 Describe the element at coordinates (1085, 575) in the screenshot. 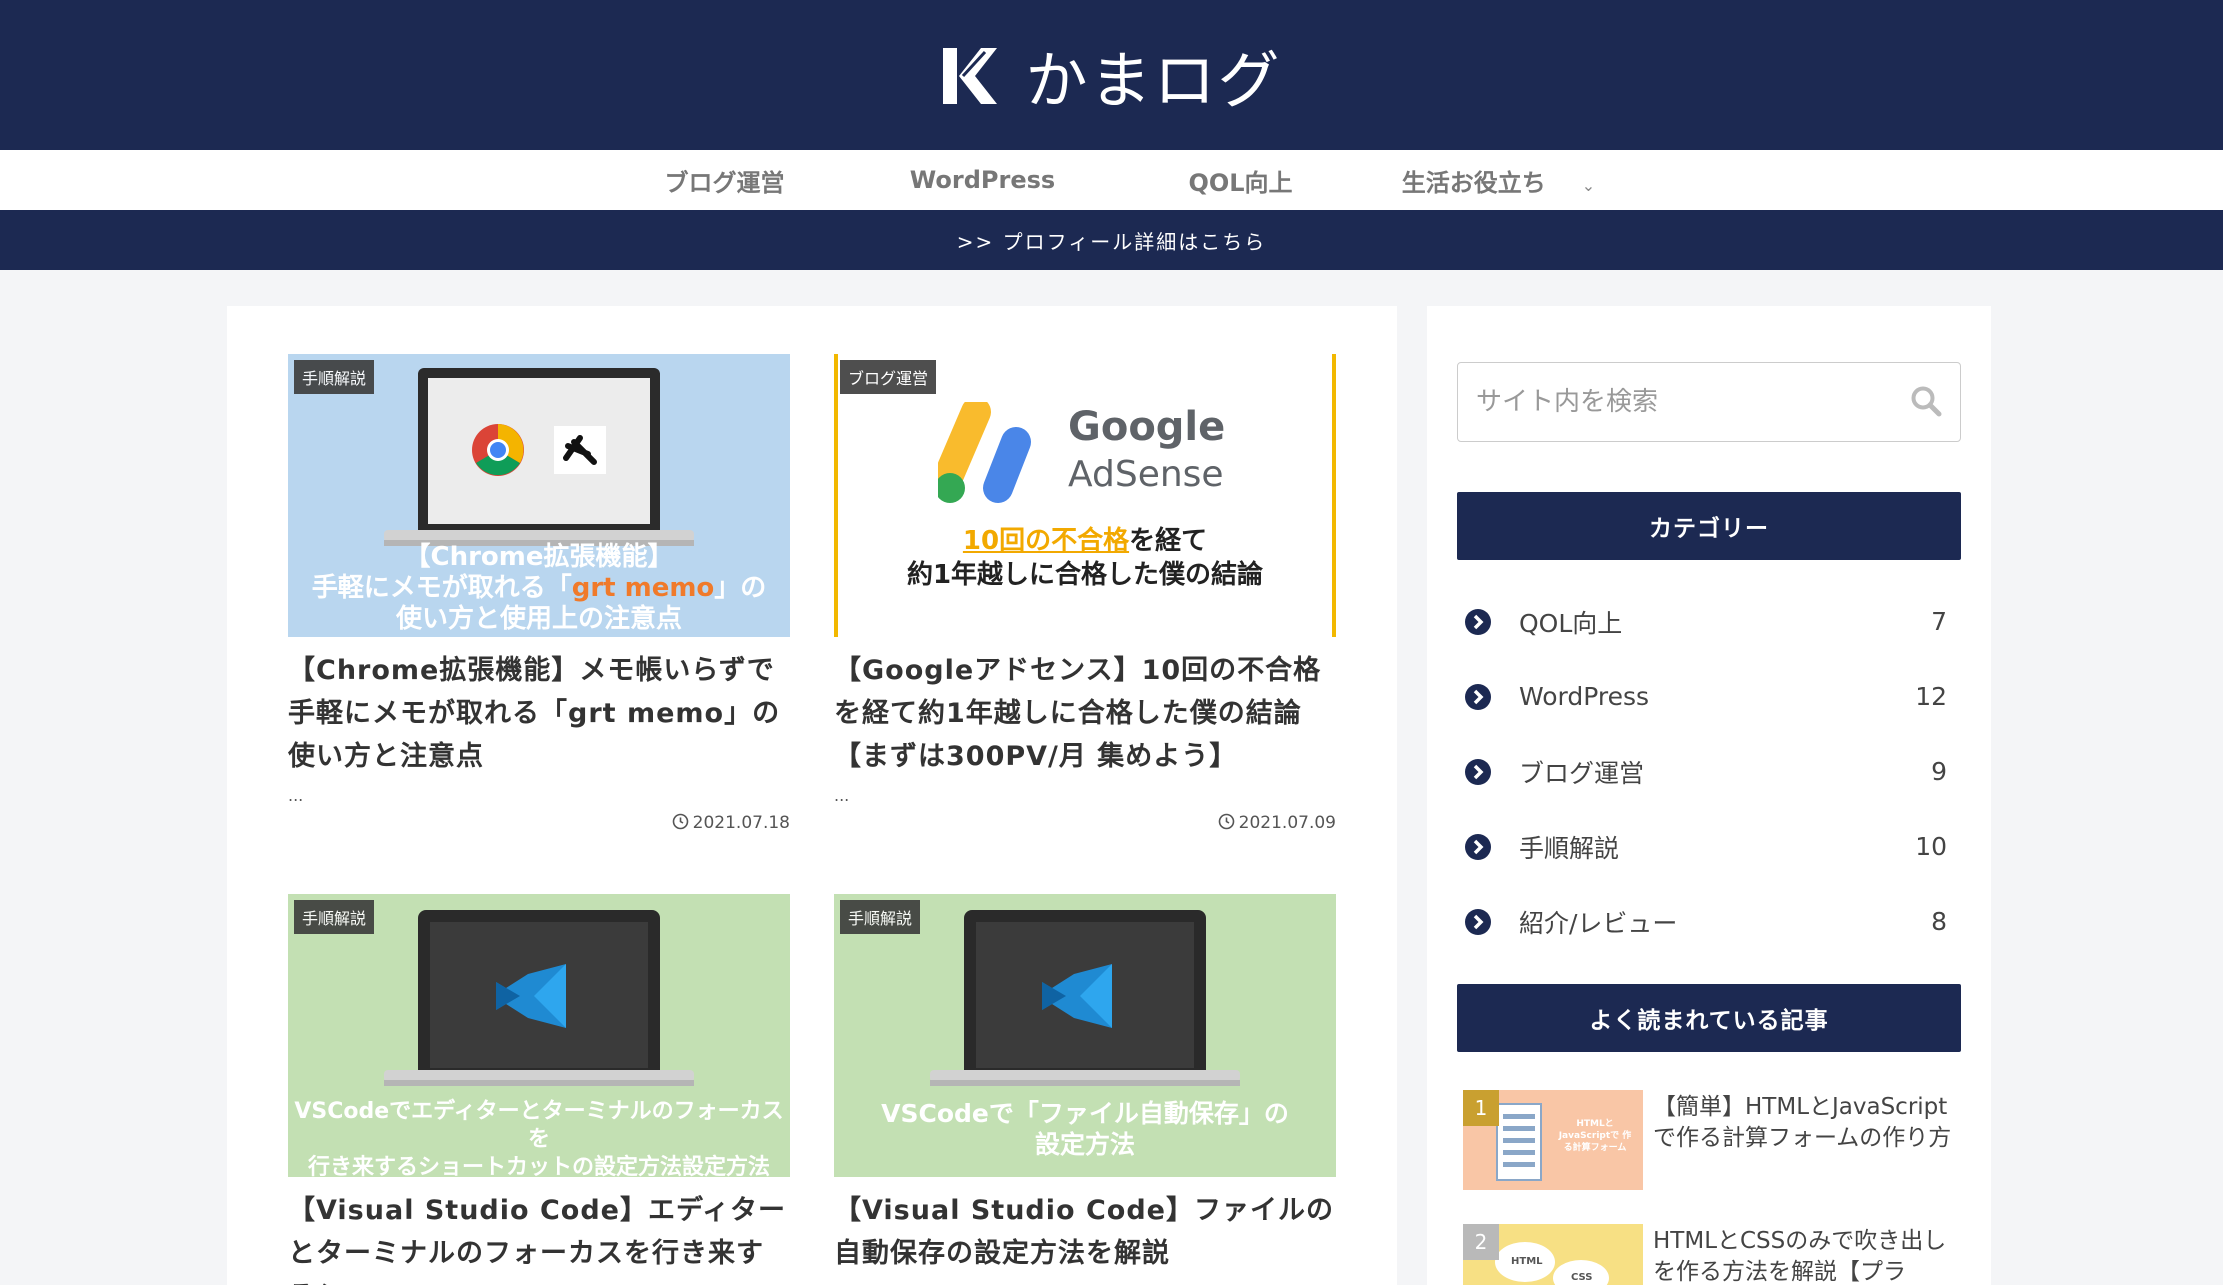

I see `thumbnail-caption-line: 約1年越しに合格した僕の結論` at that location.